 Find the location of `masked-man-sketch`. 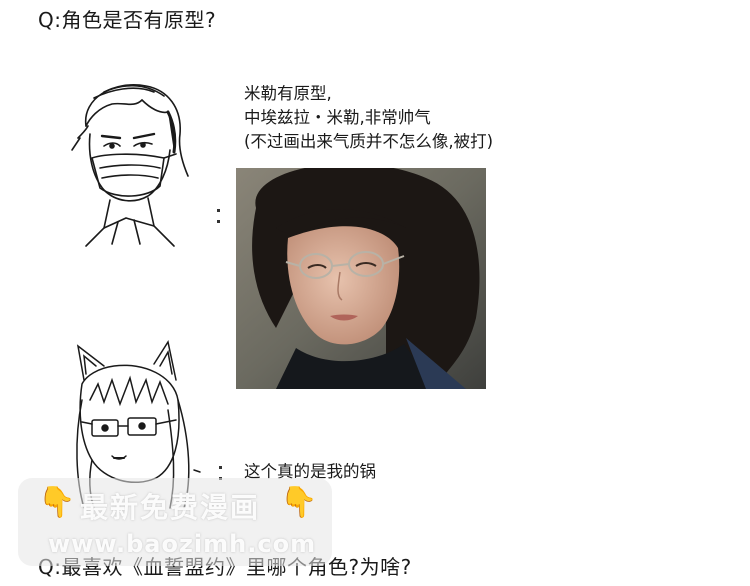

masked-man-sketch is located at coordinates (129, 163).